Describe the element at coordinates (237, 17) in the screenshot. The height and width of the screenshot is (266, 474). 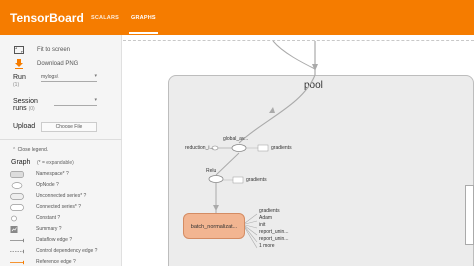
I see `top-app-bar: TensorBoard SCALARS GRAPHS` at that location.